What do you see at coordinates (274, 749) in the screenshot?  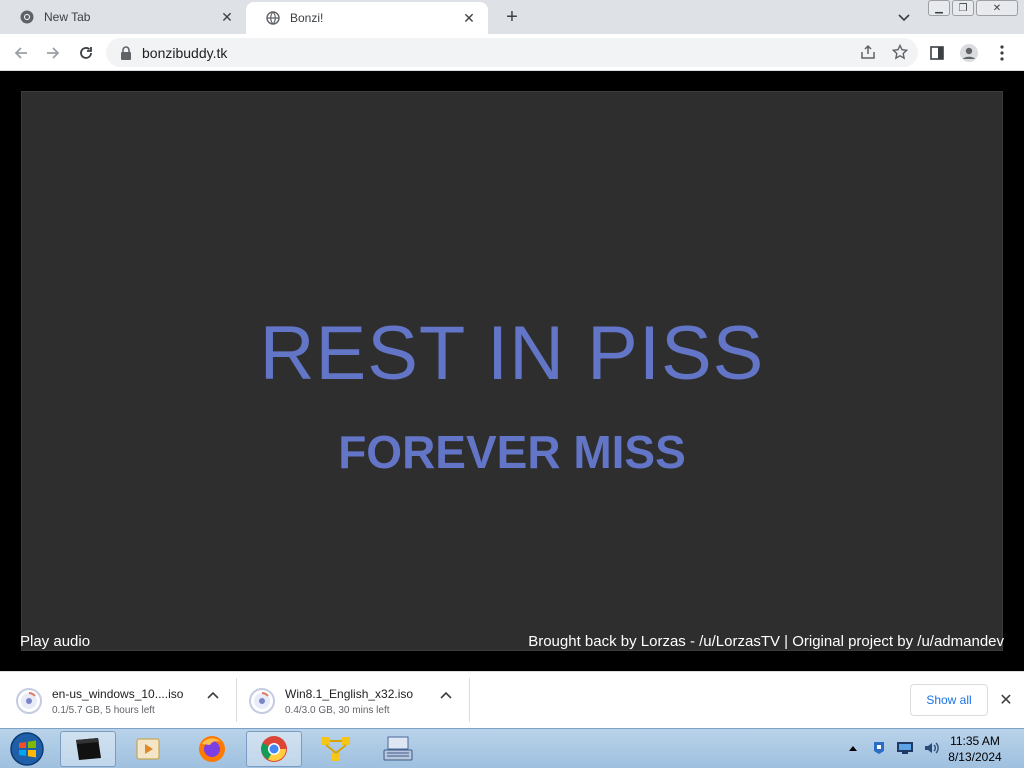 I see `chrome-app-icon` at bounding box center [274, 749].